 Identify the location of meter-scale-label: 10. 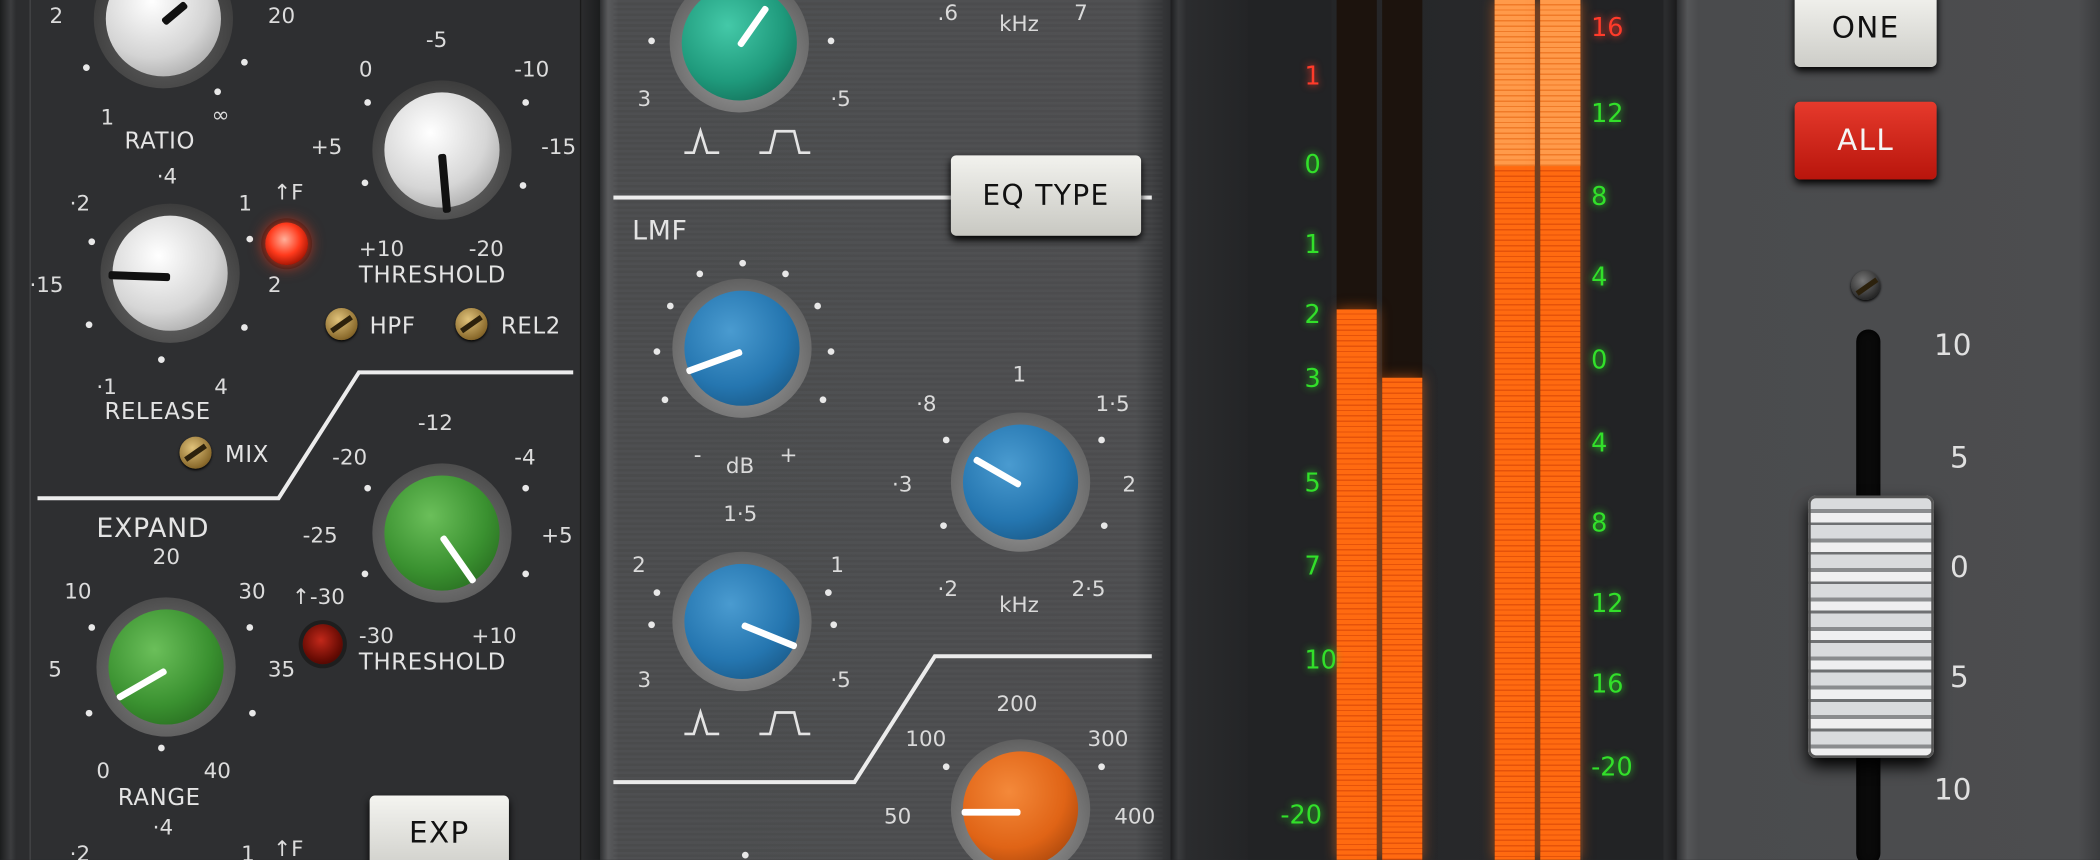
(1320, 660).